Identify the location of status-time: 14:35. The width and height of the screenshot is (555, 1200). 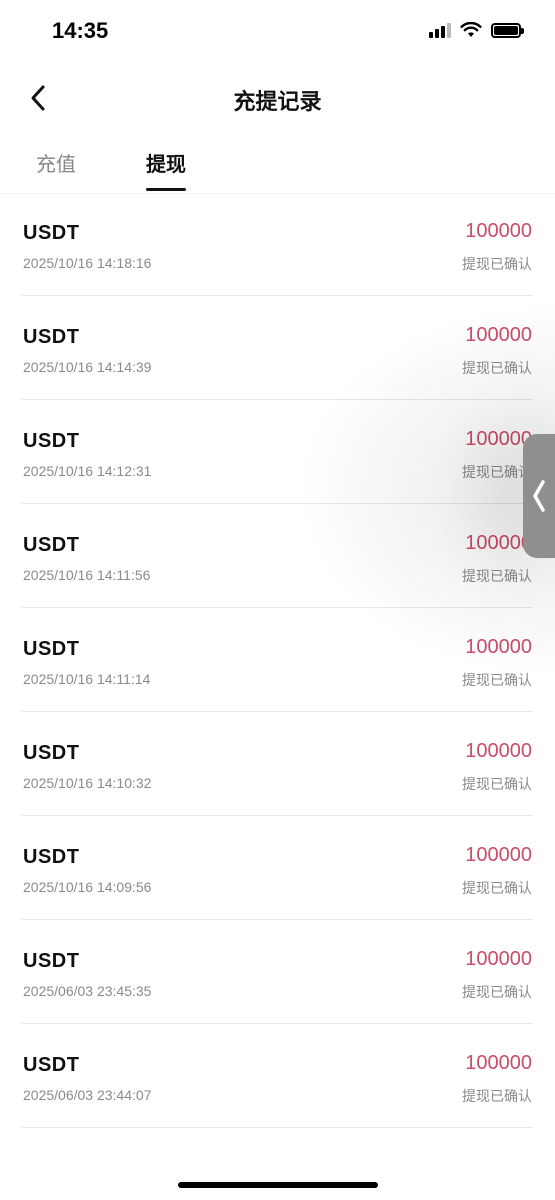
(80, 30).